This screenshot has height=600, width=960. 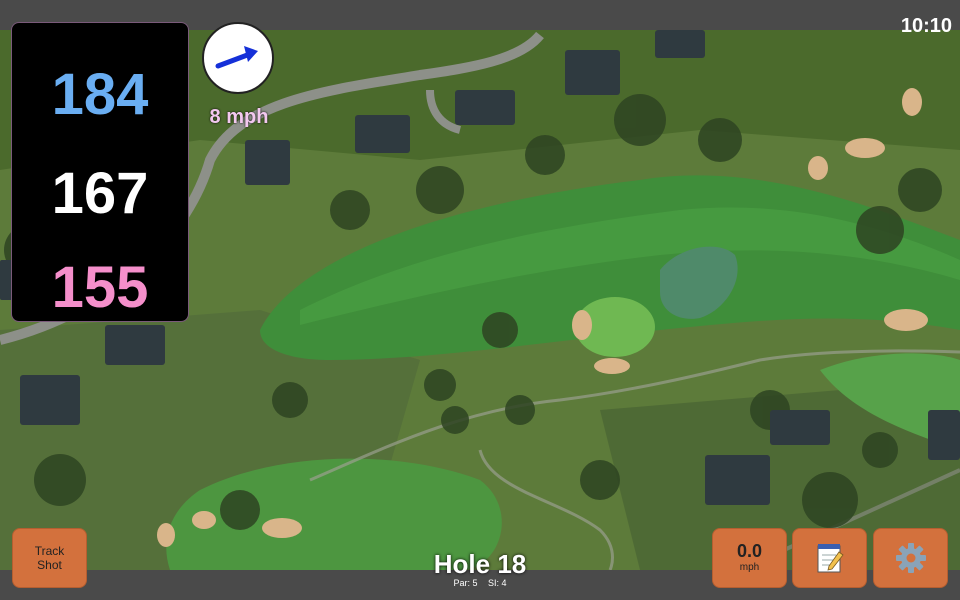 I want to click on gear-icon, so click(x=910, y=558).